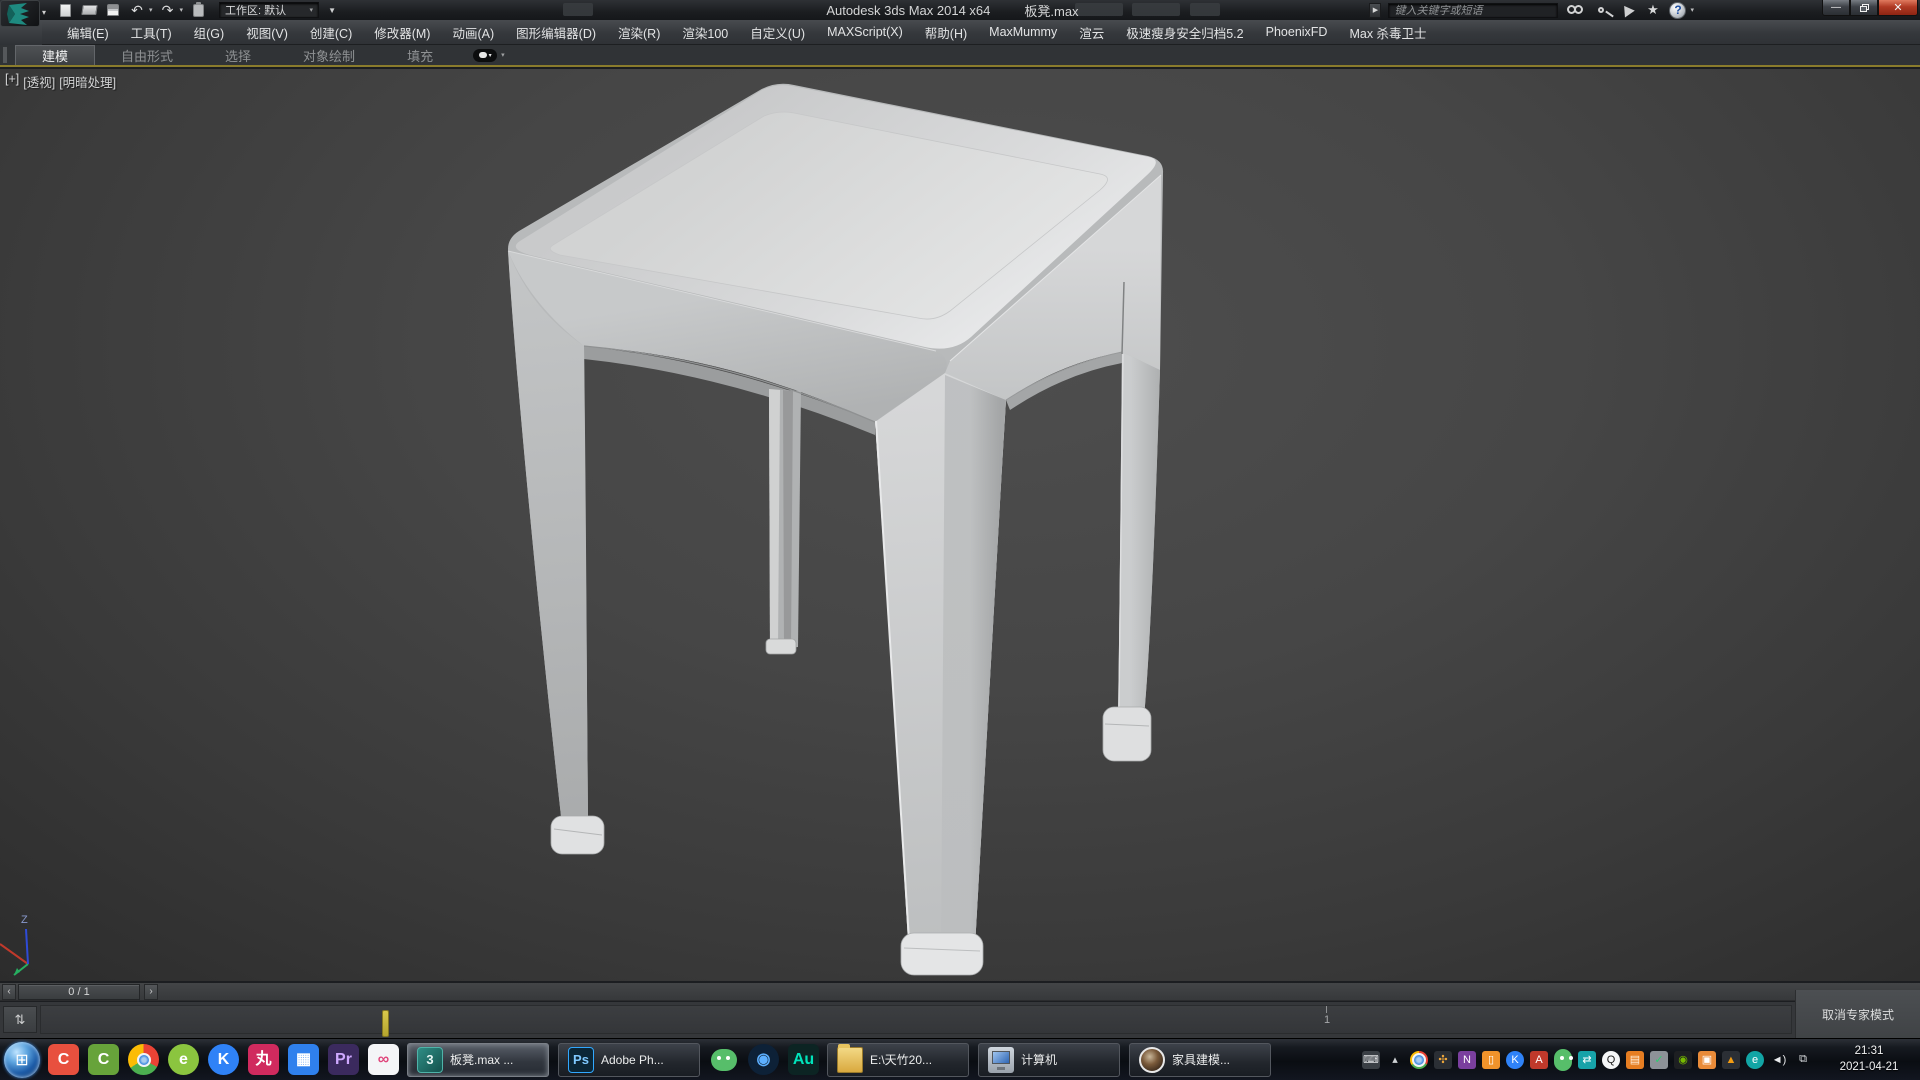  What do you see at coordinates (151, 10) in the screenshot?
I see `undo-dropdown: ▾` at bounding box center [151, 10].